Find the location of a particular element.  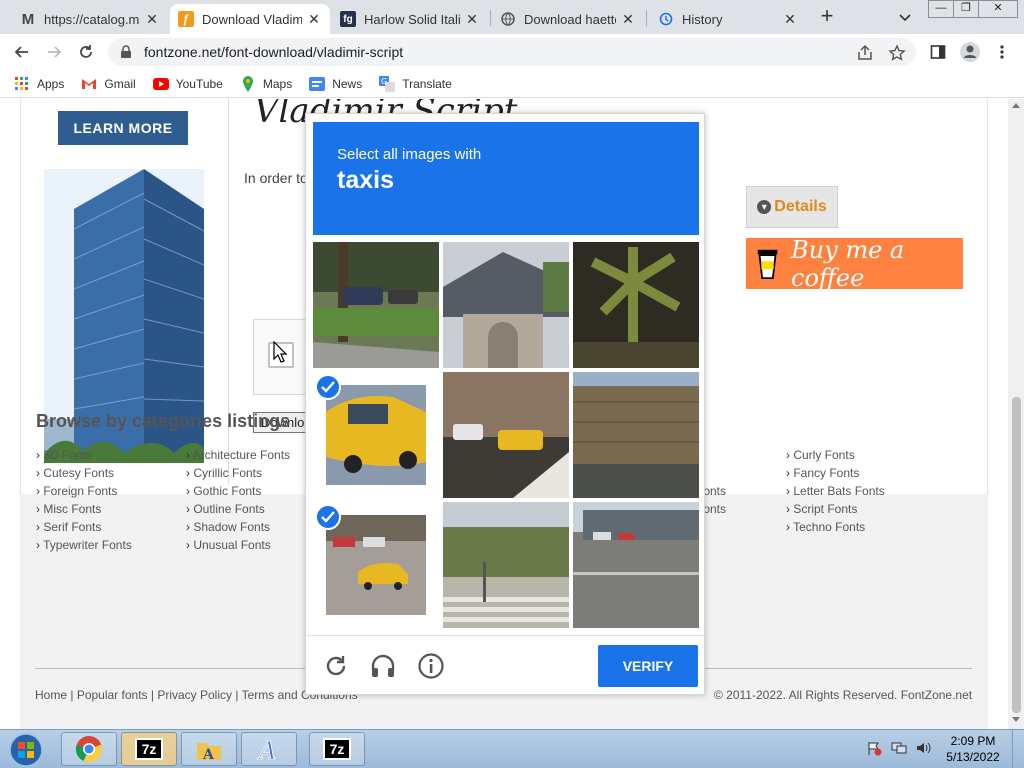

font-viewer-icon: A is located at coordinates (267, 750).